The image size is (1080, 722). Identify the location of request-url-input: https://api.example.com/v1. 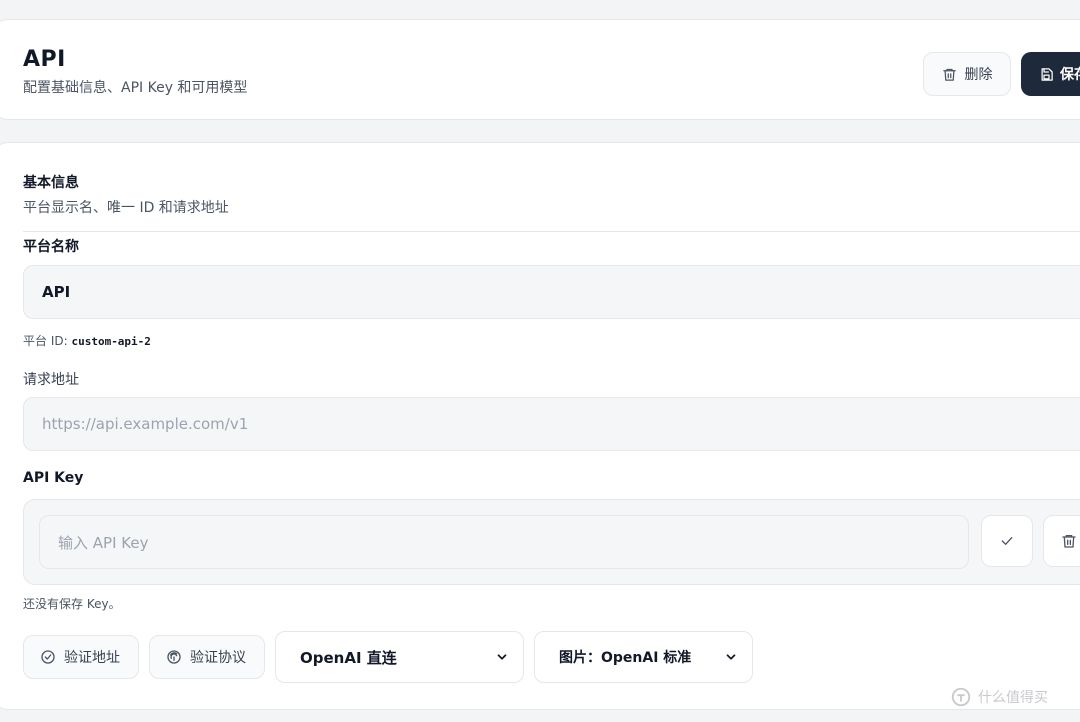
(551, 424).